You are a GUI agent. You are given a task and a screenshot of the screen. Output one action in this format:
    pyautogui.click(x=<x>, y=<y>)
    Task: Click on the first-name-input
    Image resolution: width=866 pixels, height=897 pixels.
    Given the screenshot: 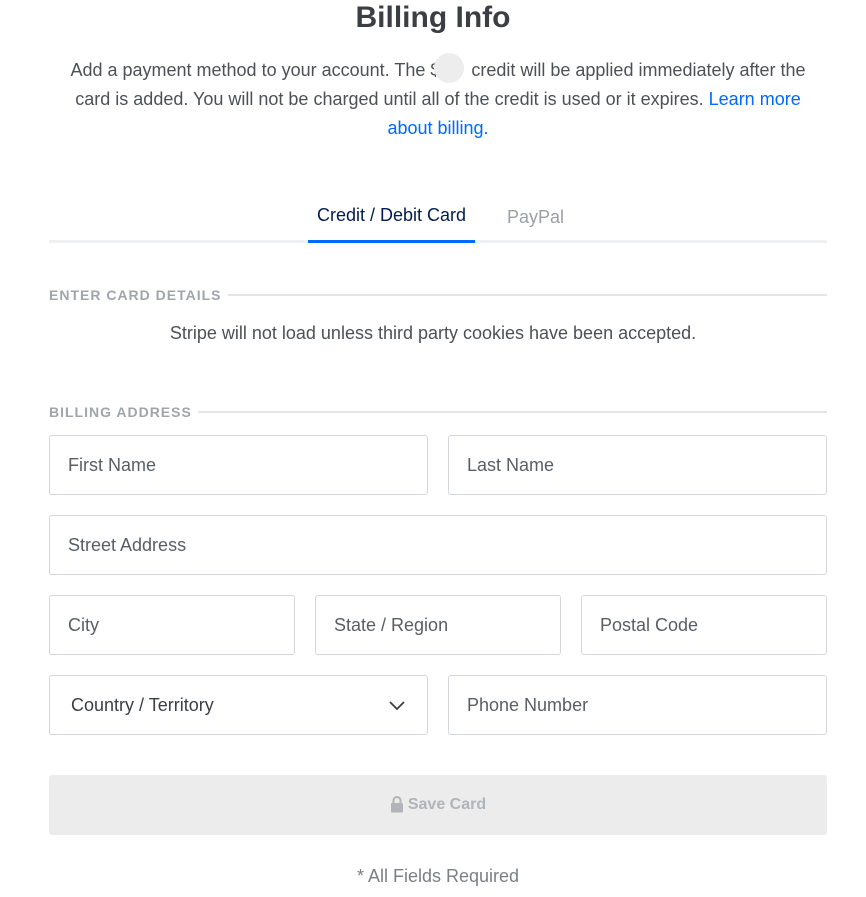 What is the action you would take?
    pyautogui.click(x=238, y=465)
    